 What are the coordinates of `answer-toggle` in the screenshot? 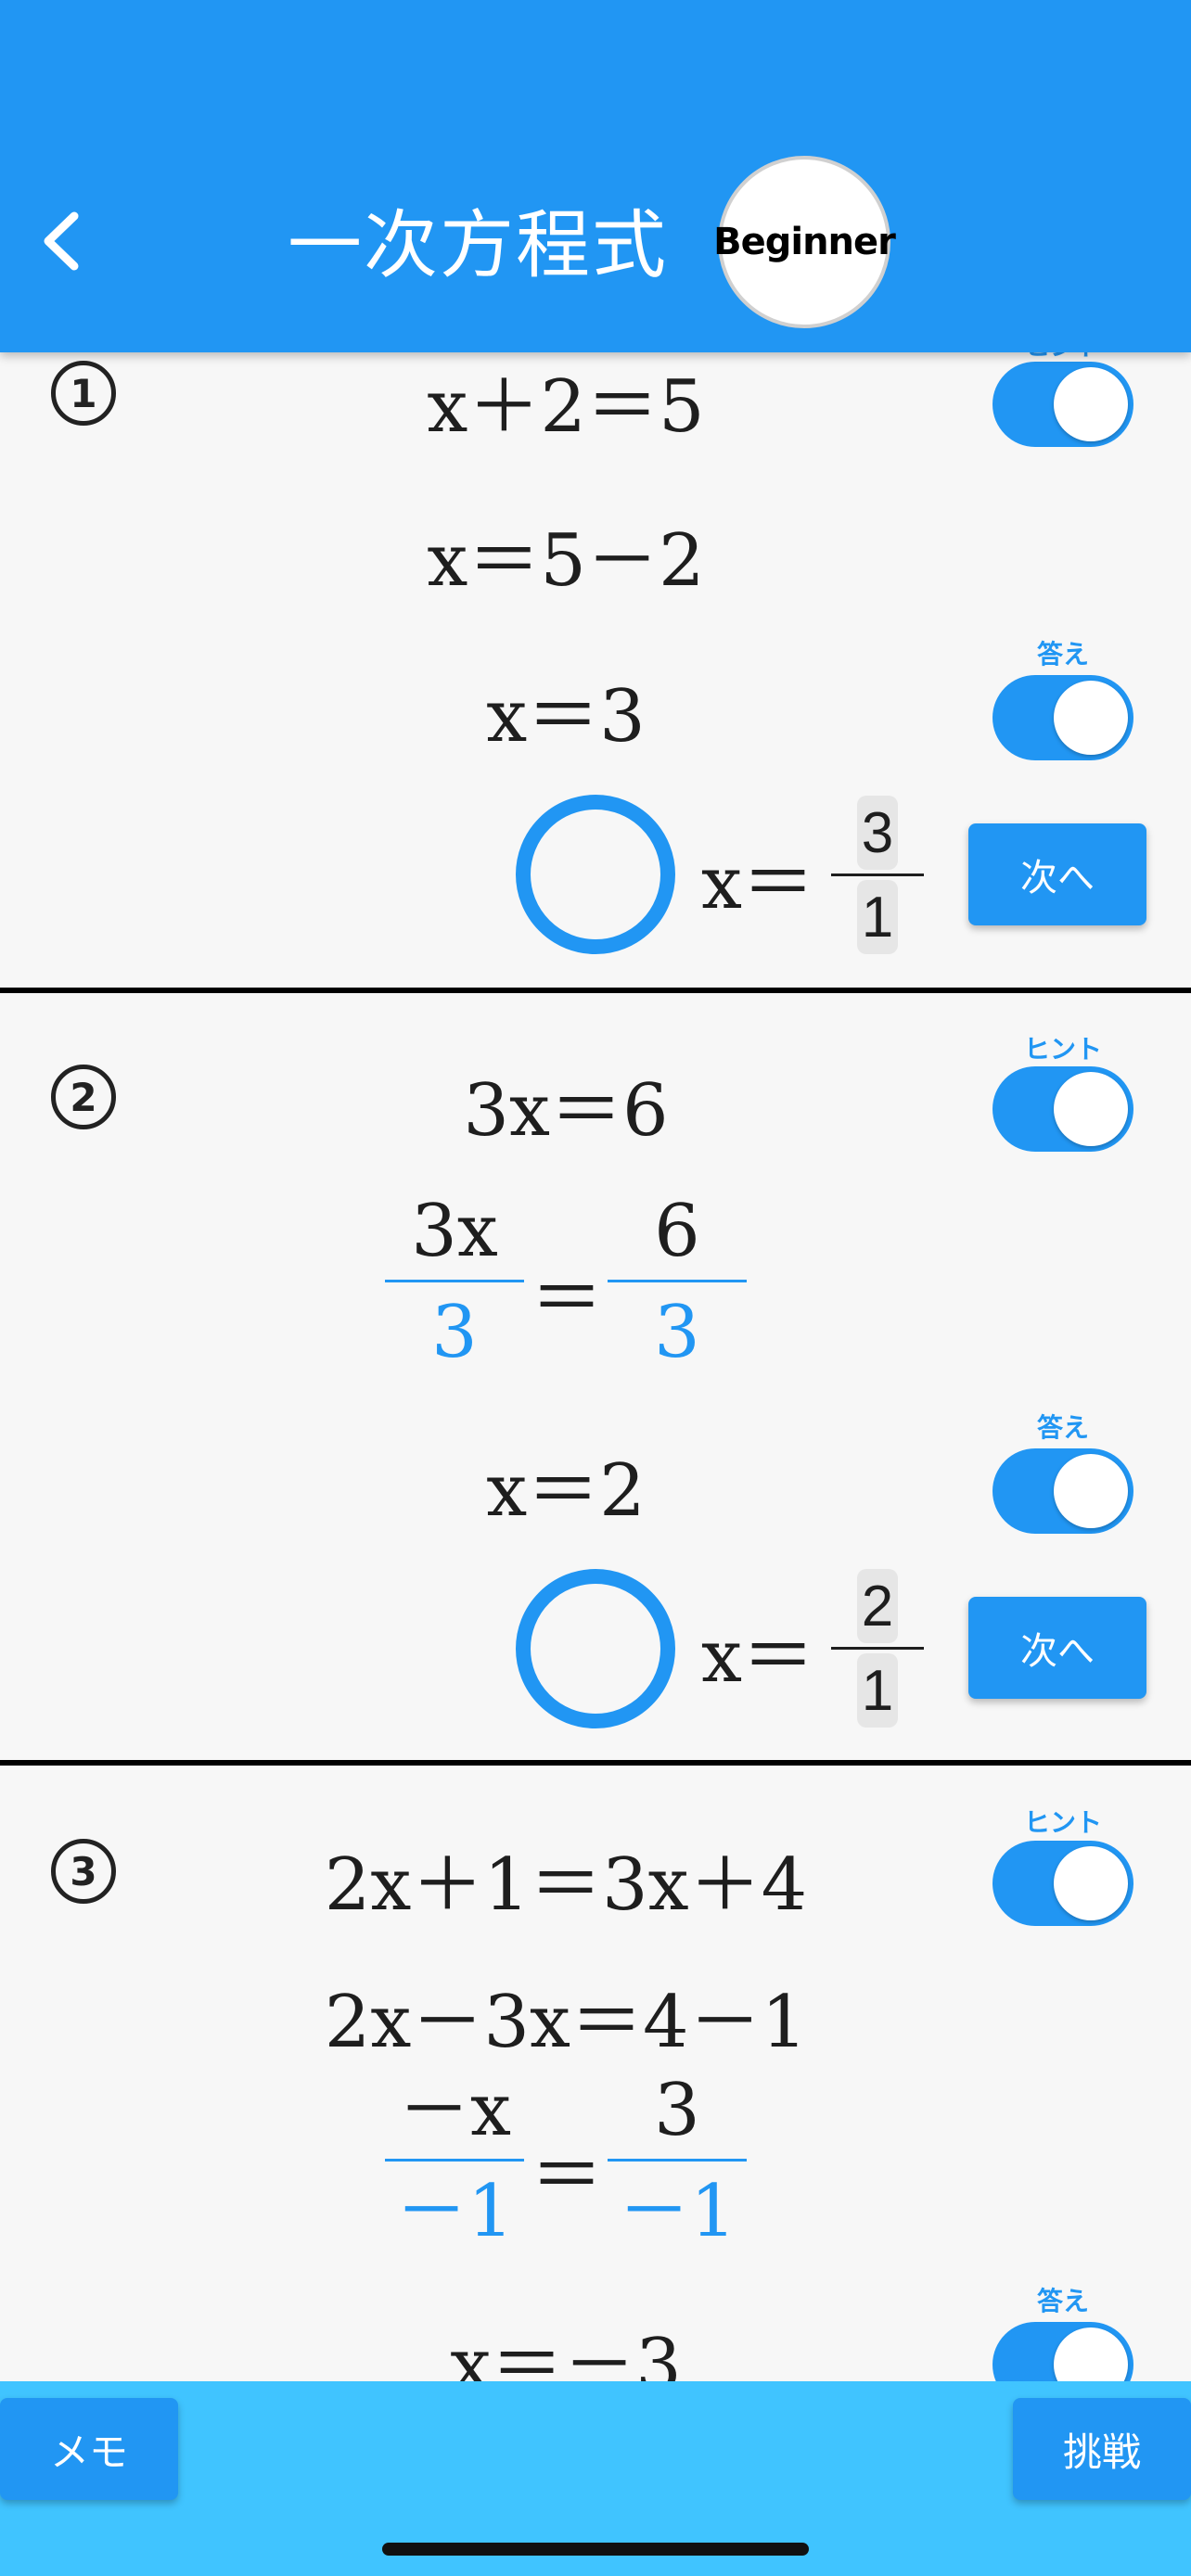 It's located at (1062, 2352).